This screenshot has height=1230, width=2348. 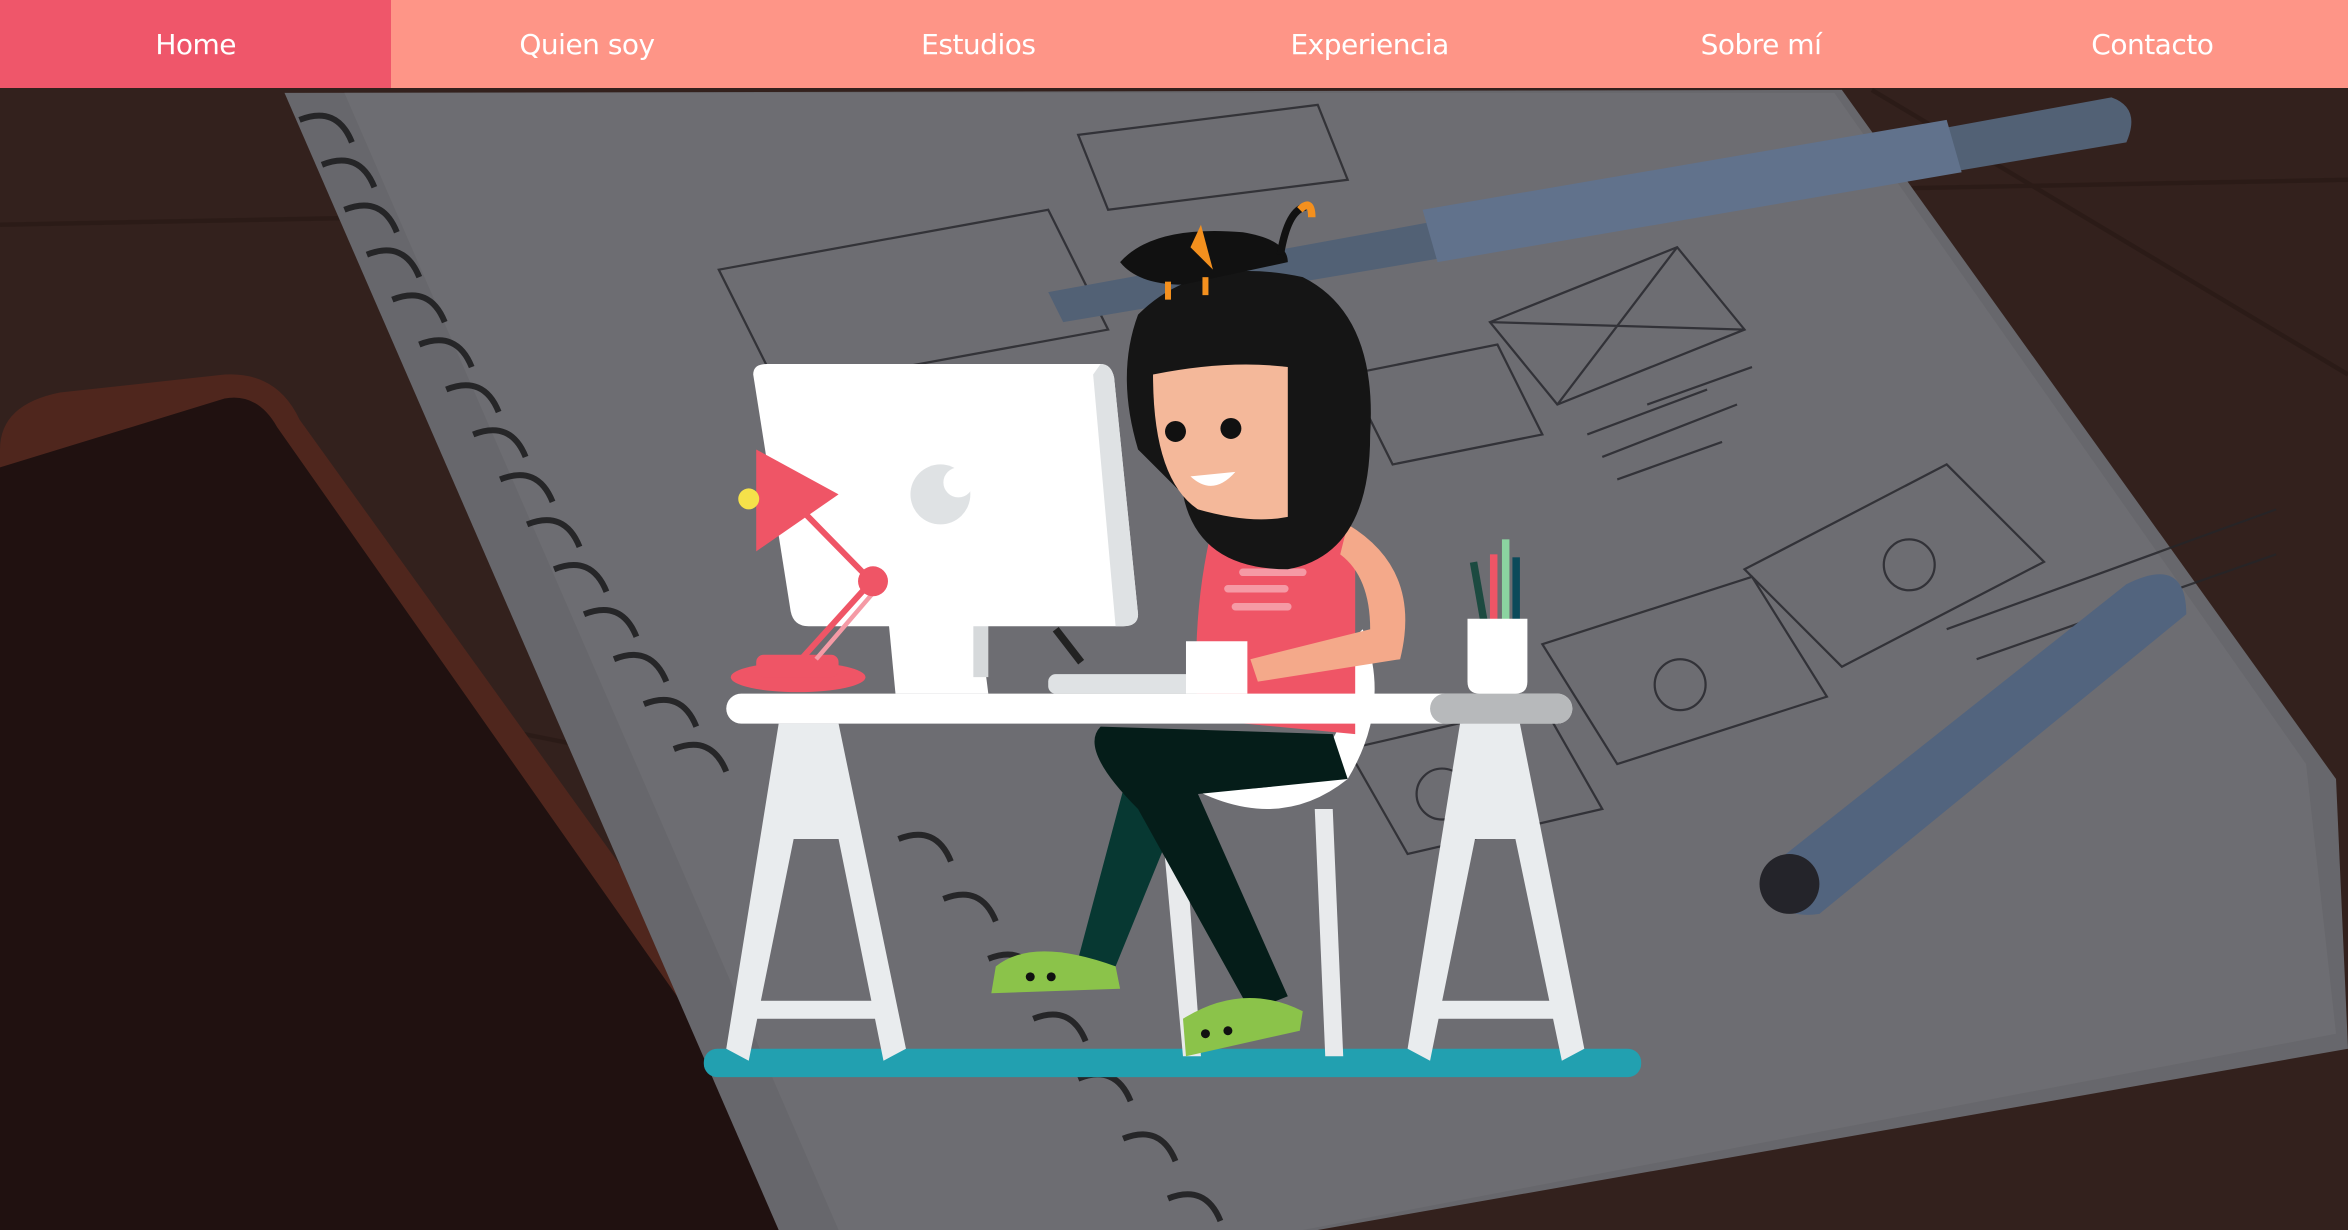 What do you see at coordinates (196, 44) in the screenshot?
I see `nav-home: Home` at bounding box center [196, 44].